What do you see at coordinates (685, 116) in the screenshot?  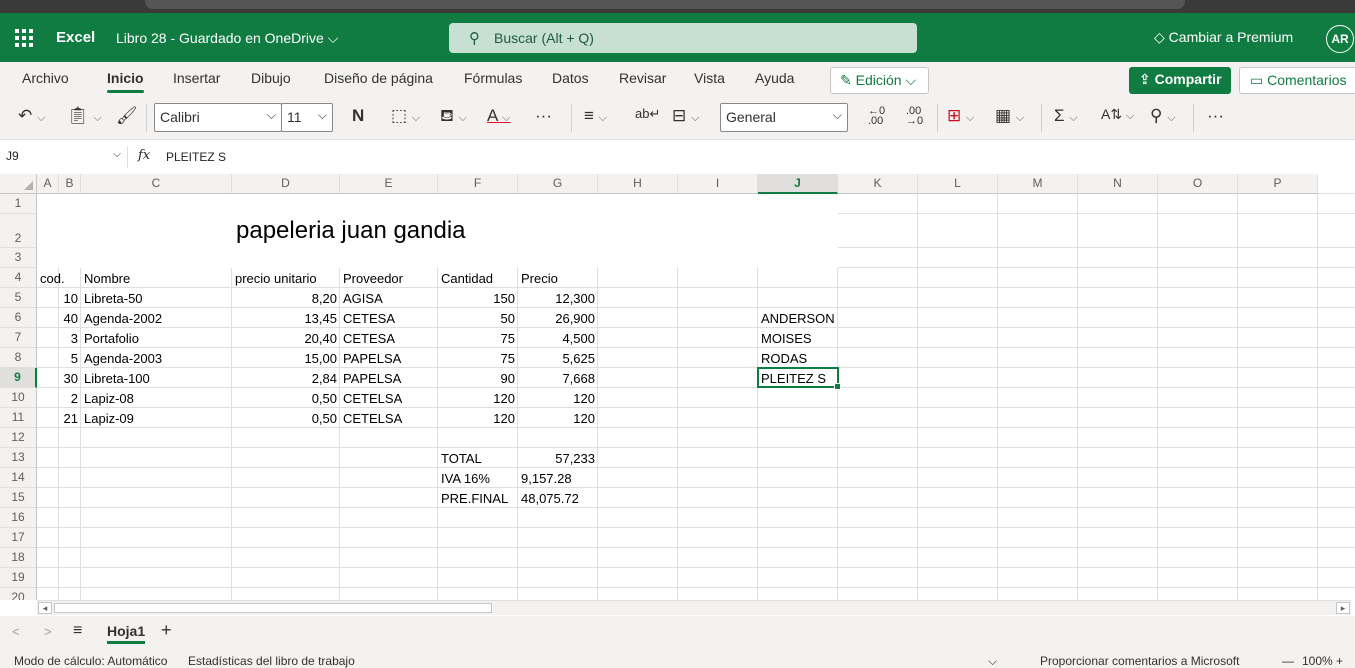 I see `merge-cells-icon: ⊟ ⌵` at bounding box center [685, 116].